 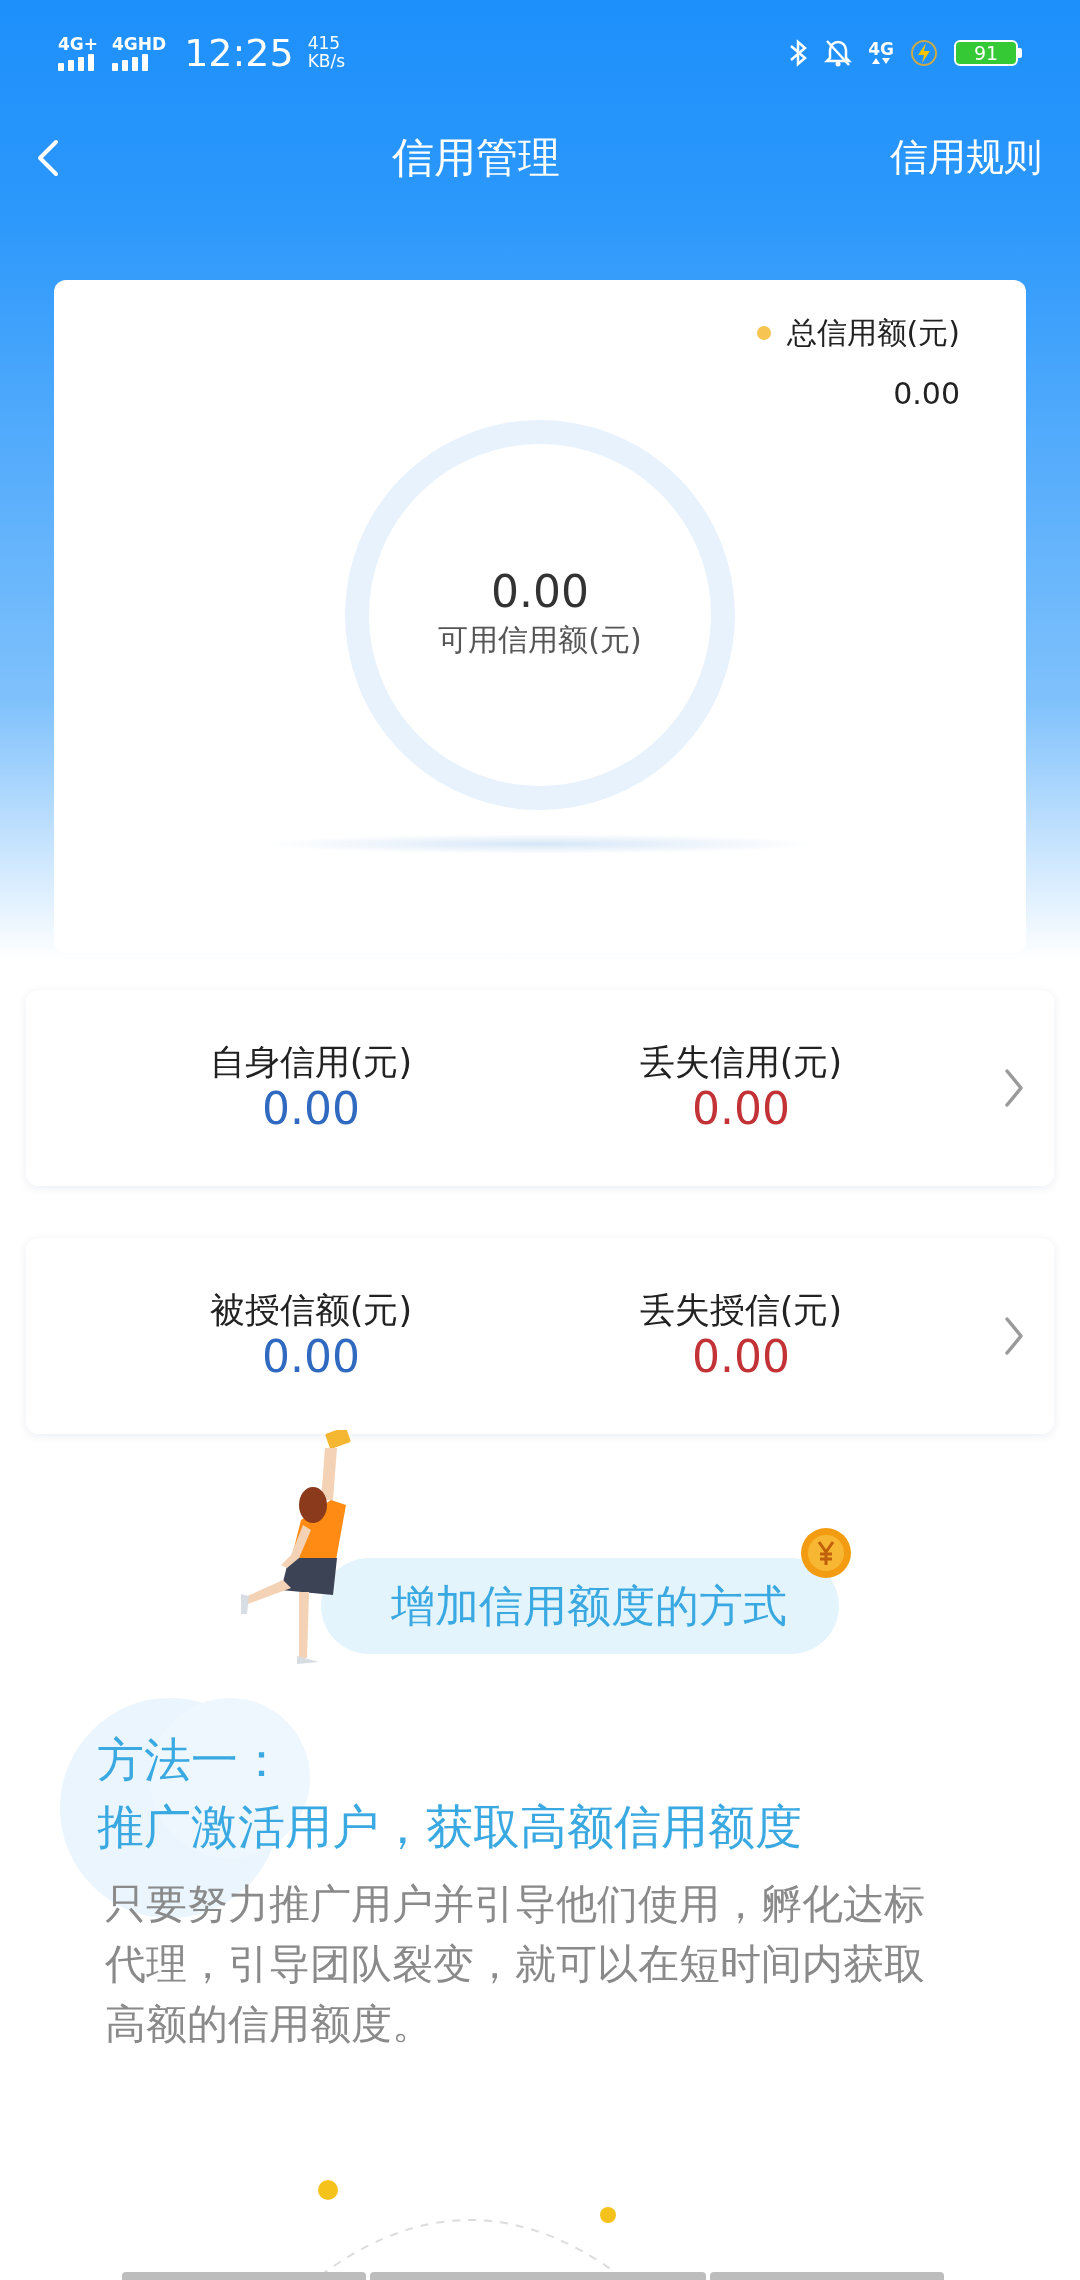 What do you see at coordinates (311, 1061) in the screenshot?
I see `summary-label: 自身信用(元)` at bounding box center [311, 1061].